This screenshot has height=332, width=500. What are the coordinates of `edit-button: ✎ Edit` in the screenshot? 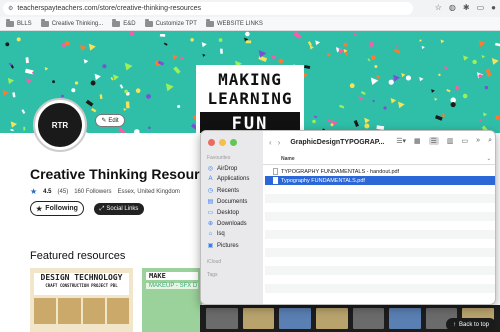 It's located at (110, 120).